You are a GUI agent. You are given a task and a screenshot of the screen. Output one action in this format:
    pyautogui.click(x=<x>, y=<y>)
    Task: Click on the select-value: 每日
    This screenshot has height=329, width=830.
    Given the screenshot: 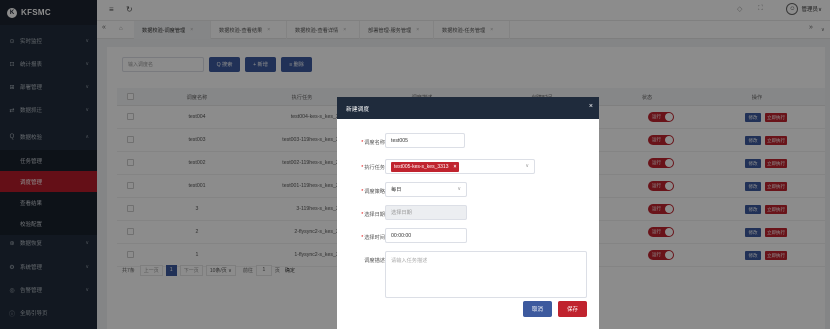 What is the action you would take?
    pyautogui.click(x=396, y=190)
    